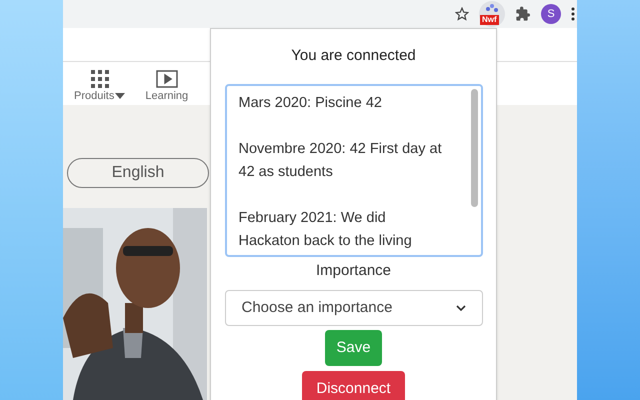 Image resolution: width=640 pixels, height=400 pixels. What do you see at coordinates (461, 308) in the screenshot?
I see `chevron-icon` at bounding box center [461, 308].